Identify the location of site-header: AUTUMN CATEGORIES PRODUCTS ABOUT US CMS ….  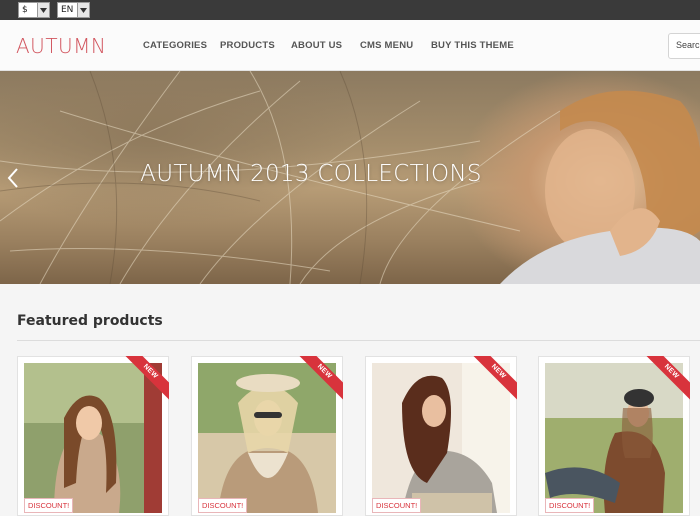
(350, 45).